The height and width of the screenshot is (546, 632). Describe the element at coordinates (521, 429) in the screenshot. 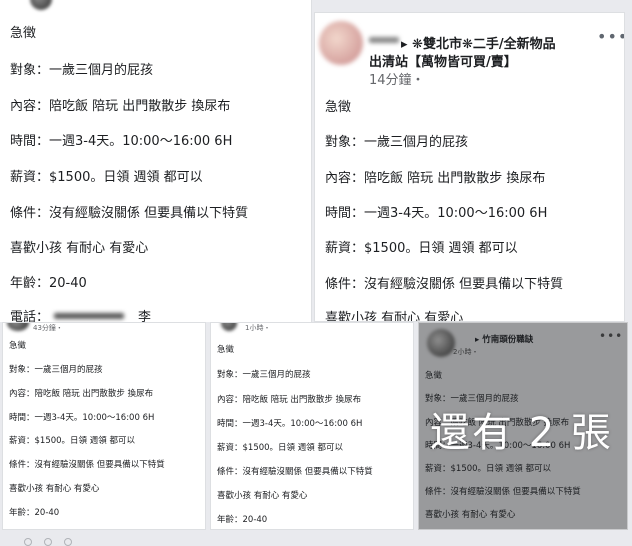

I see `more-photos-overlay: 還有 2 張` at that location.